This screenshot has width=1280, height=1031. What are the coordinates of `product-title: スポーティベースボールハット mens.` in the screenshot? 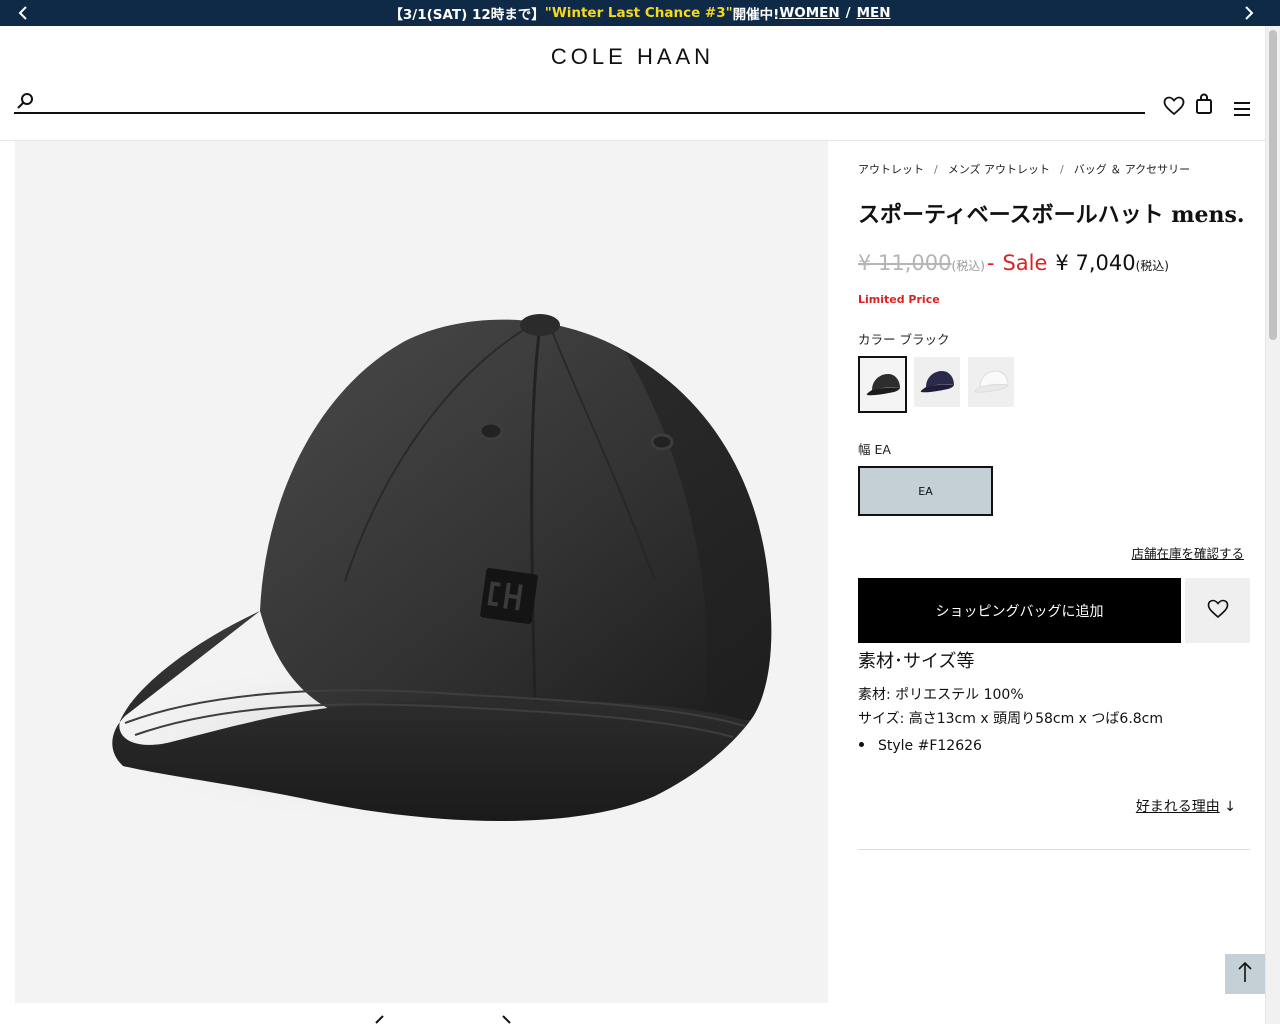 It's located at (1051, 215).